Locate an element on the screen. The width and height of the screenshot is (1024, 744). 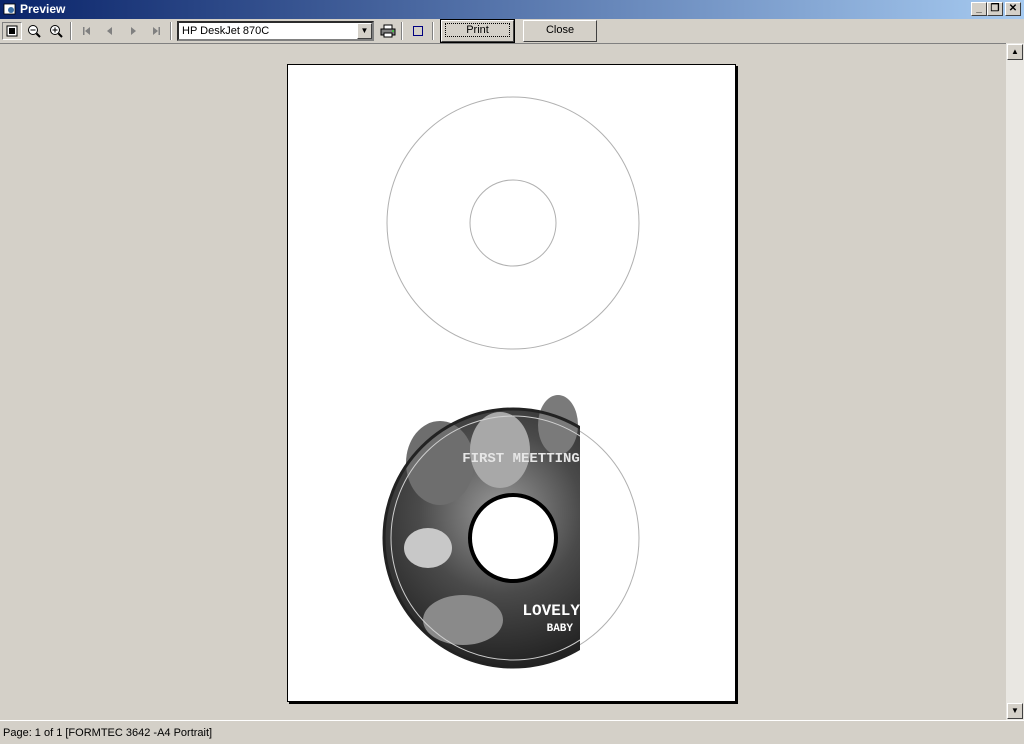
close-button: Close is located at coordinates (560, 31).